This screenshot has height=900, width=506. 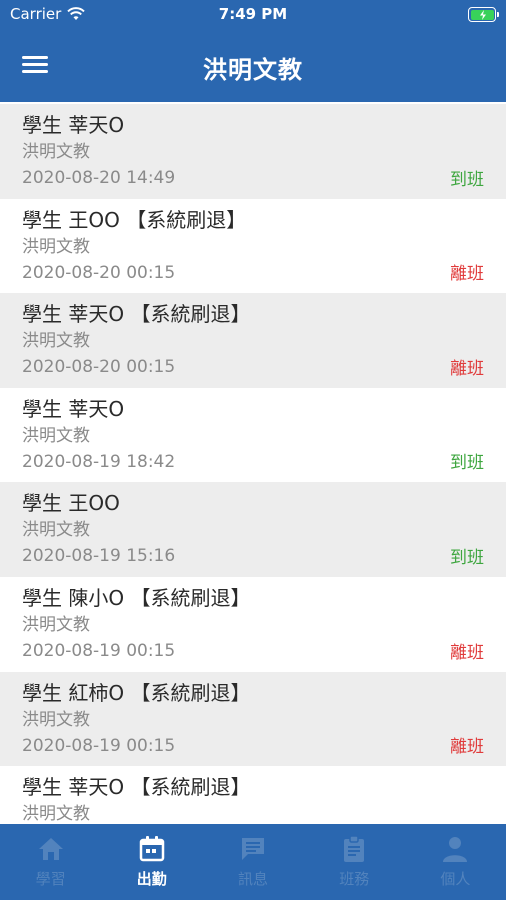 I want to click on status-bar: Carrier 7:49 PM, so click(x=253, y=15).